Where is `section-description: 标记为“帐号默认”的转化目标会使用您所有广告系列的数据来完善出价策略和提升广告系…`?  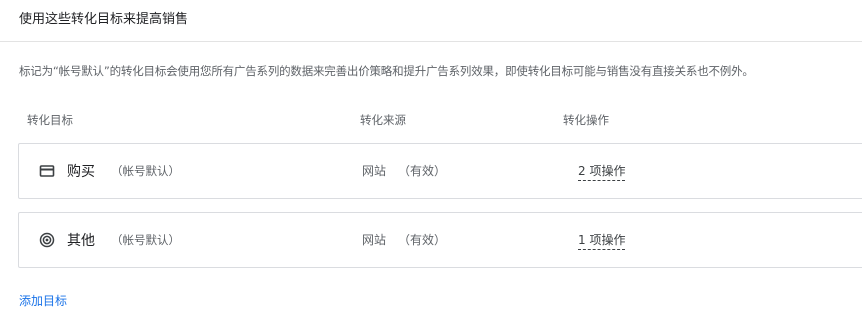
section-description: 标记为“帐号默认”的转化目标会使用您所有广告系列的数据来完善出价策略和提升广告系… is located at coordinates (386, 71).